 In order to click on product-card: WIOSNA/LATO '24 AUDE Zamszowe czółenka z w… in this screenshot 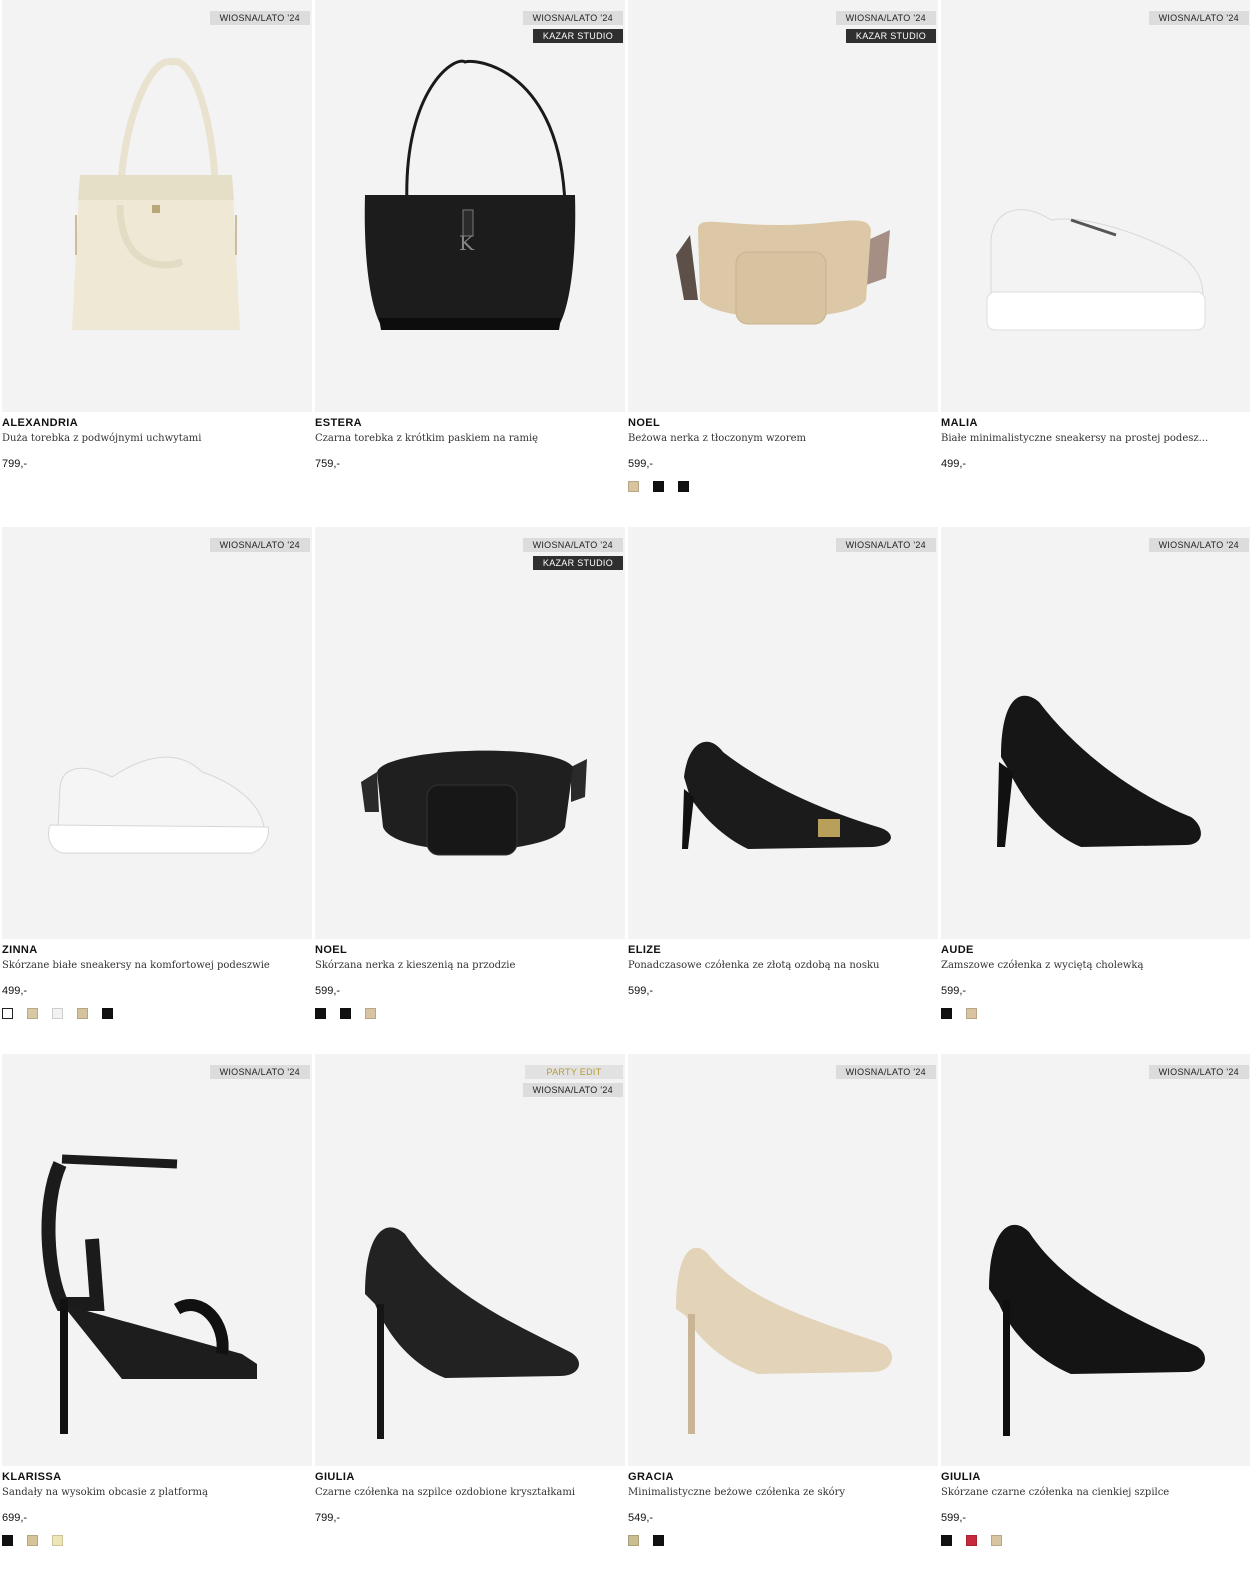, I will do `click(1095, 790)`.